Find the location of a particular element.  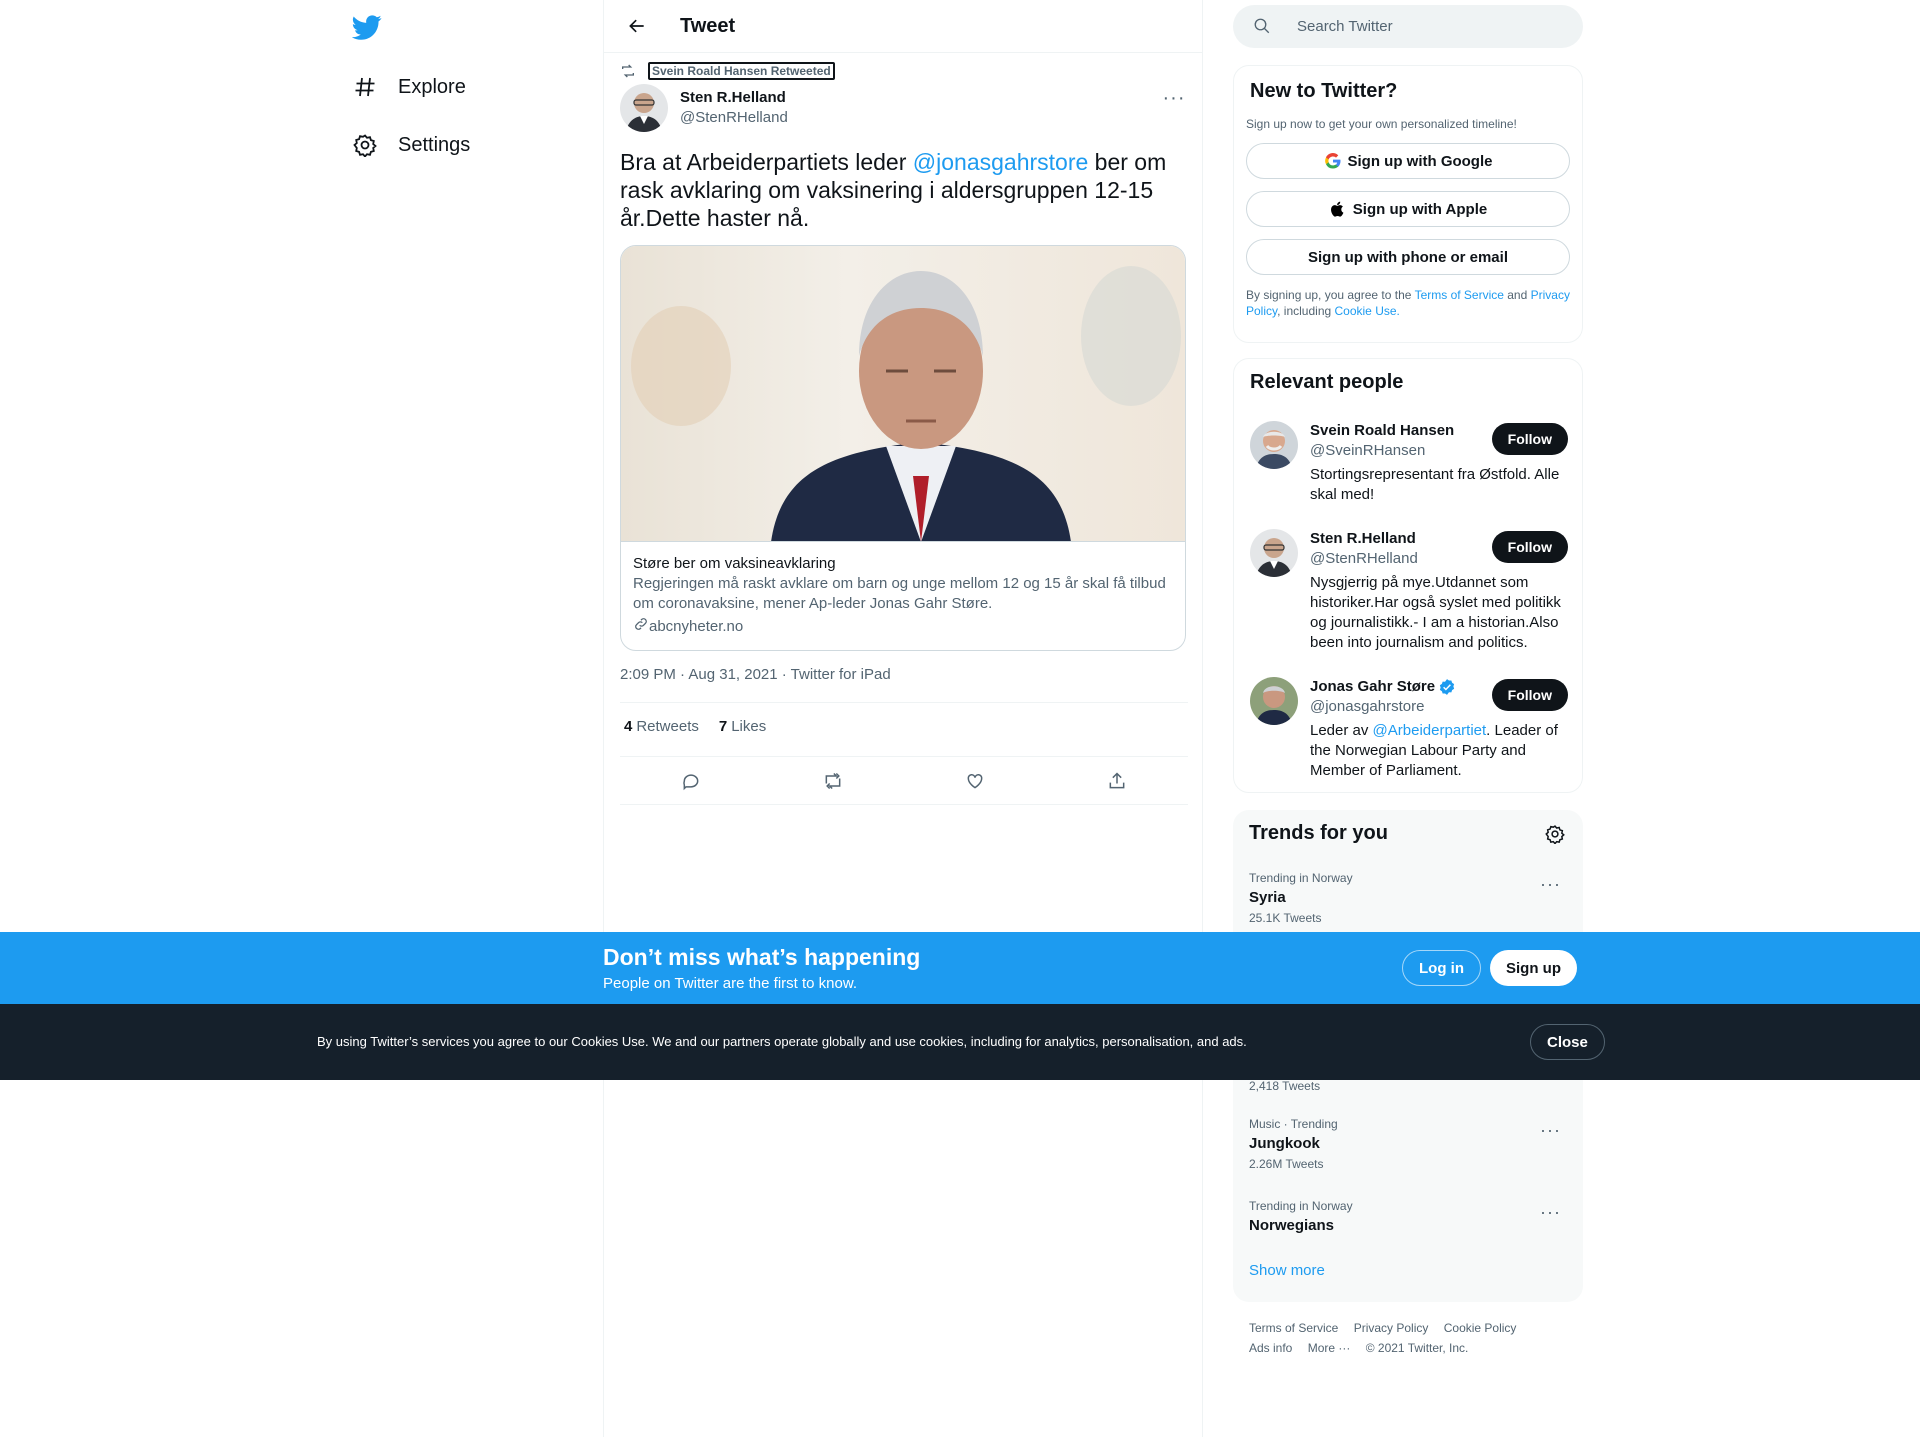

signup-apple-label: Sign up with Apple is located at coordinates (1420, 209).